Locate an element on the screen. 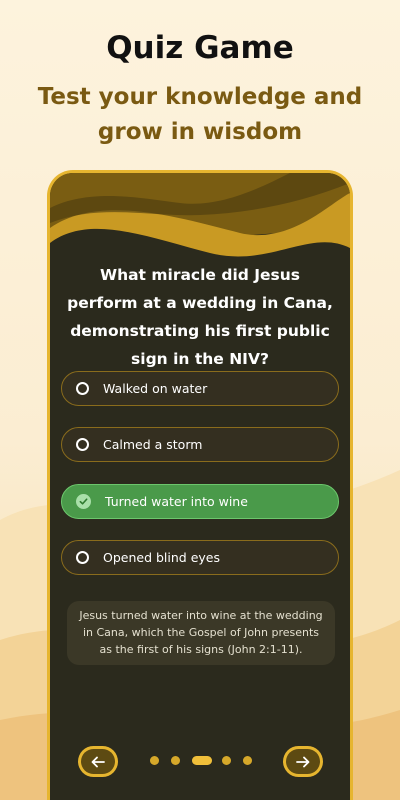 The height and width of the screenshot is (800, 400). answer-option-label: Calmed a storm is located at coordinates (153, 444).